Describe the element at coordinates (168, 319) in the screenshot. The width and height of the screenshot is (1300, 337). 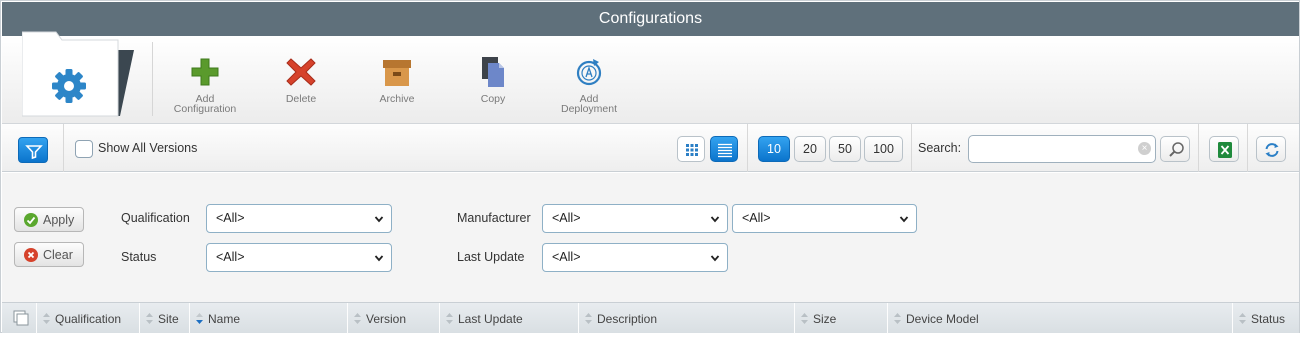
I see `column-header-label: Site` at that location.